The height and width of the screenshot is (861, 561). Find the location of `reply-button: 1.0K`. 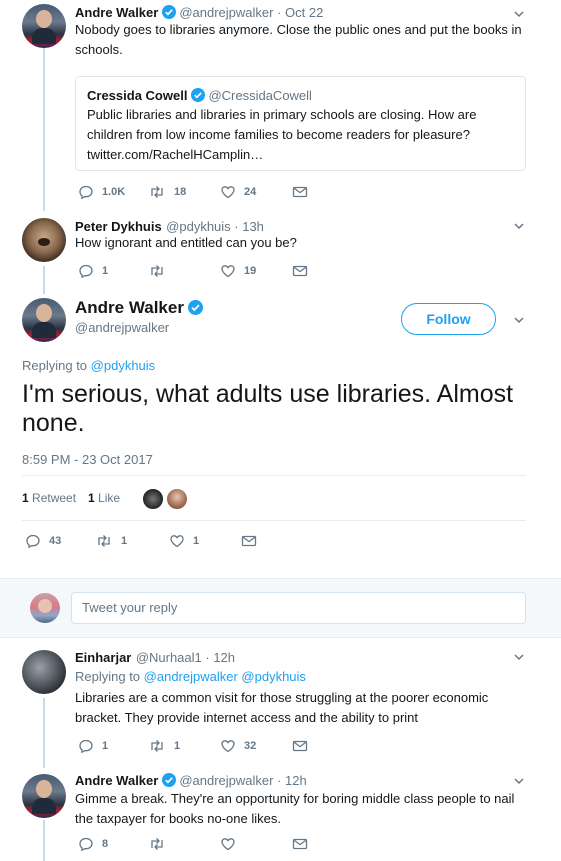

reply-button: 1.0K is located at coordinates (101, 192).